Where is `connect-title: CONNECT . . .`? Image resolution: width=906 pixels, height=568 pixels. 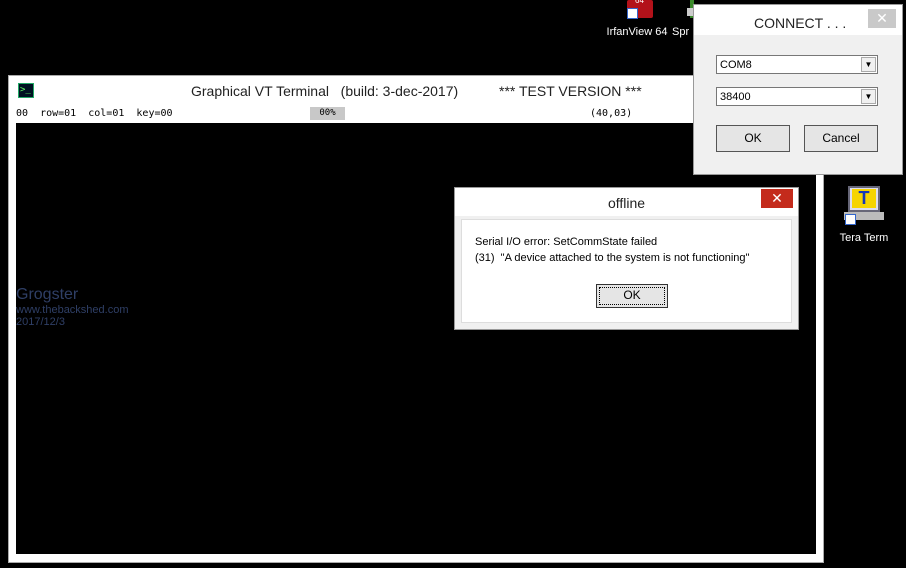 connect-title: CONNECT . . . is located at coordinates (800, 23).